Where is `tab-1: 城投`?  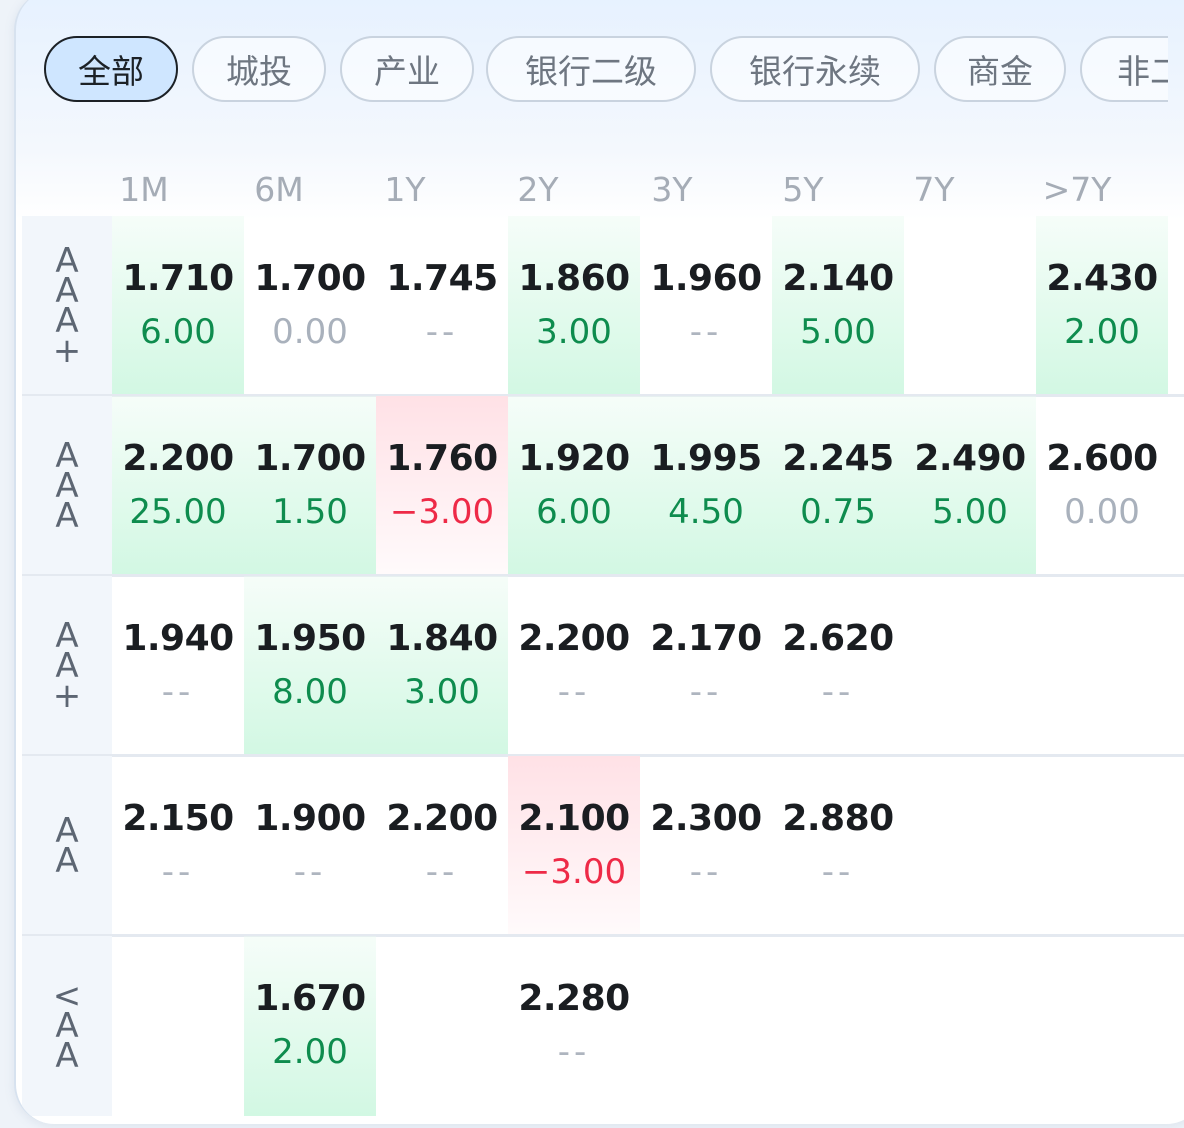
tab-1: 城投 is located at coordinates (259, 69).